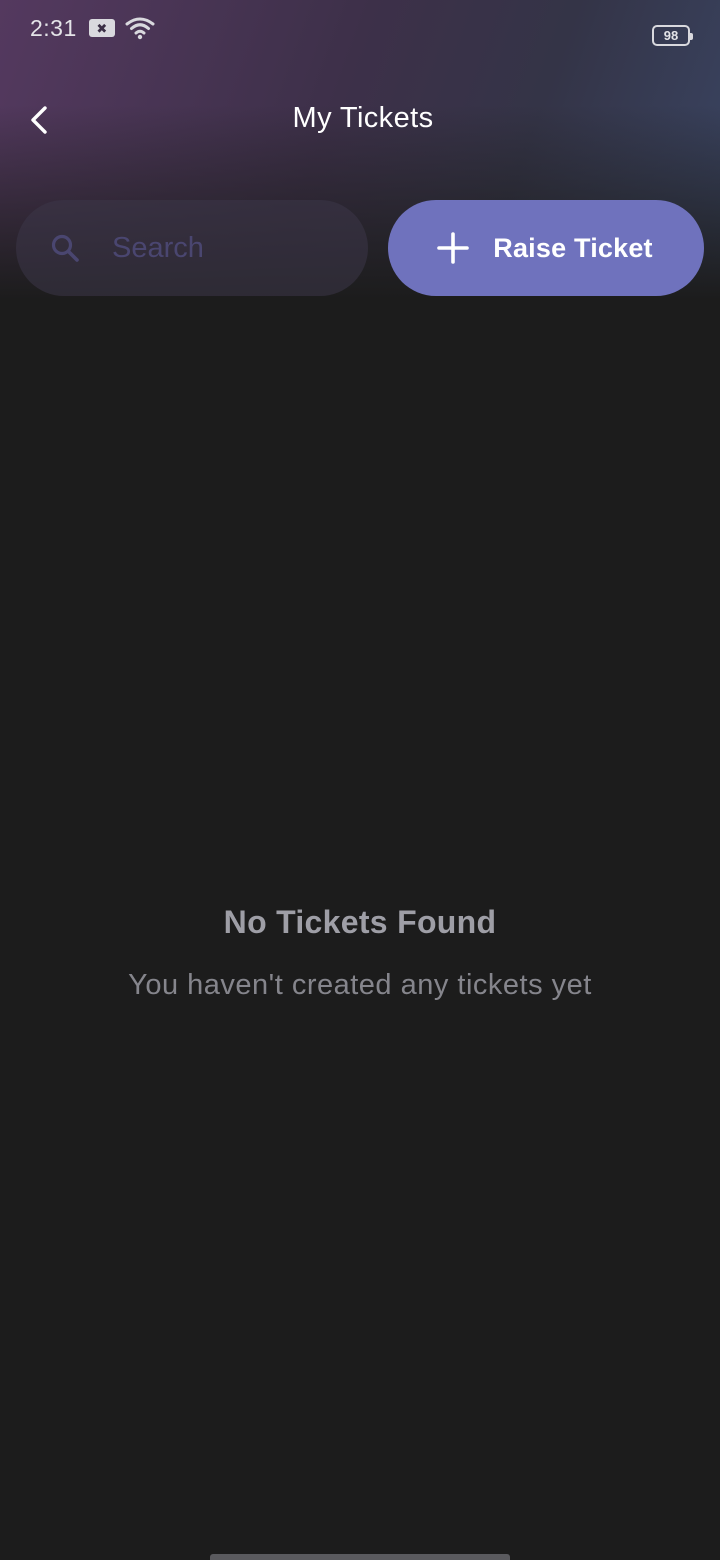 Image resolution: width=720 pixels, height=1560 pixels. What do you see at coordinates (672, 35) in the screenshot?
I see `battery-indicator: 98` at bounding box center [672, 35].